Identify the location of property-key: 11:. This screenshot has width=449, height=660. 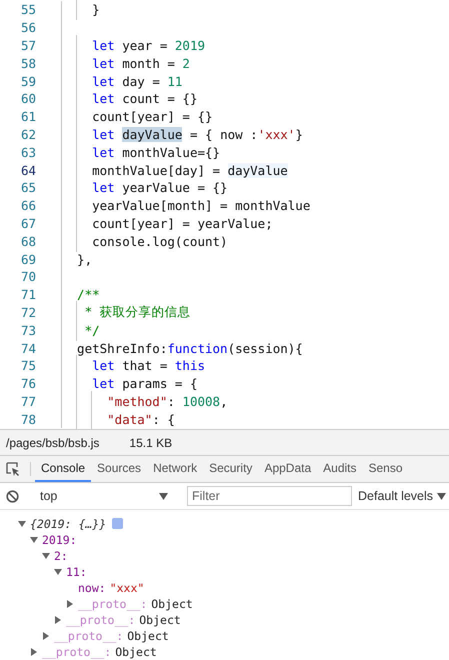
(76, 571).